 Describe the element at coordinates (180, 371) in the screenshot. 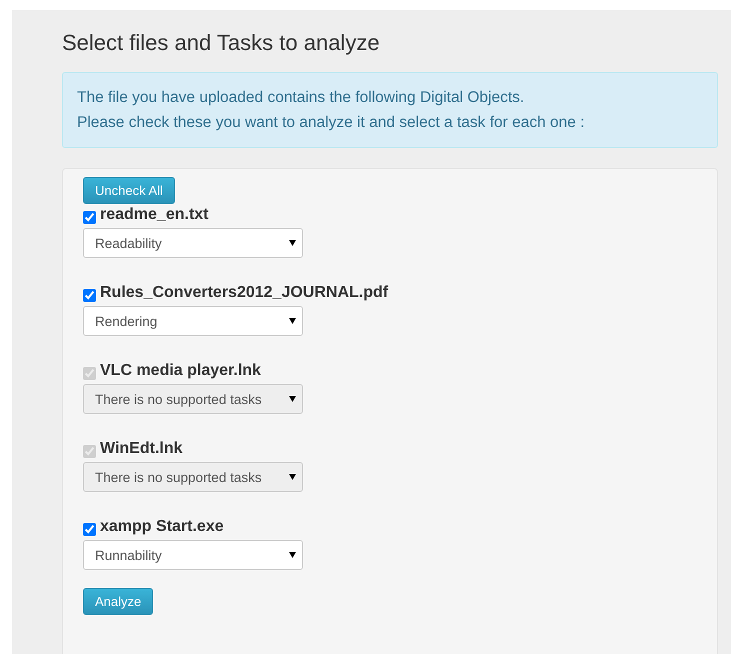

I see `file-name: VLC media player.lnk` at that location.